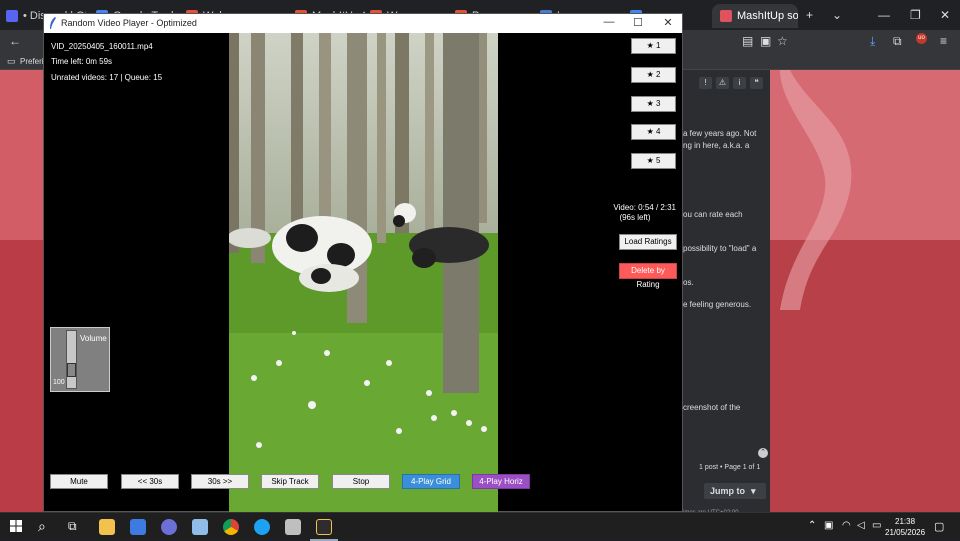 This screenshot has width=960, height=541. What do you see at coordinates (220, 481) in the screenshot?
I see `forward-30s-button: 30s >>` at bounding box center [220, 481].